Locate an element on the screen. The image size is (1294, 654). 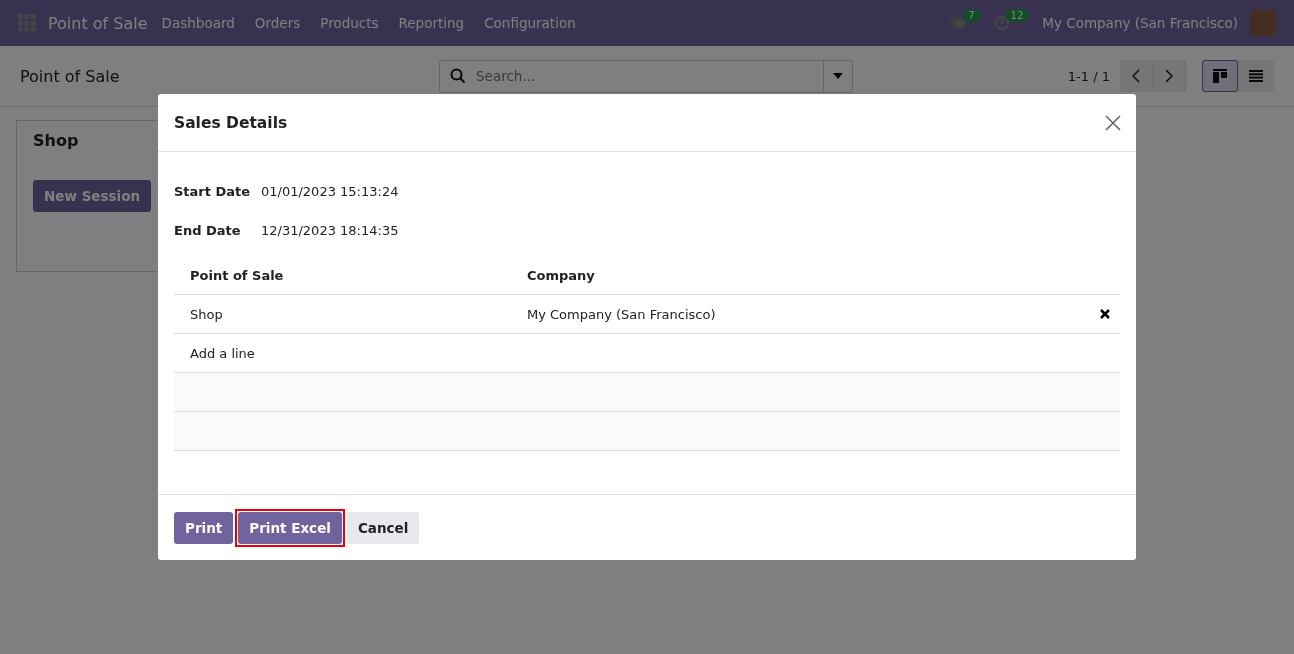
chat-icon is located at coordinates (958, 23).